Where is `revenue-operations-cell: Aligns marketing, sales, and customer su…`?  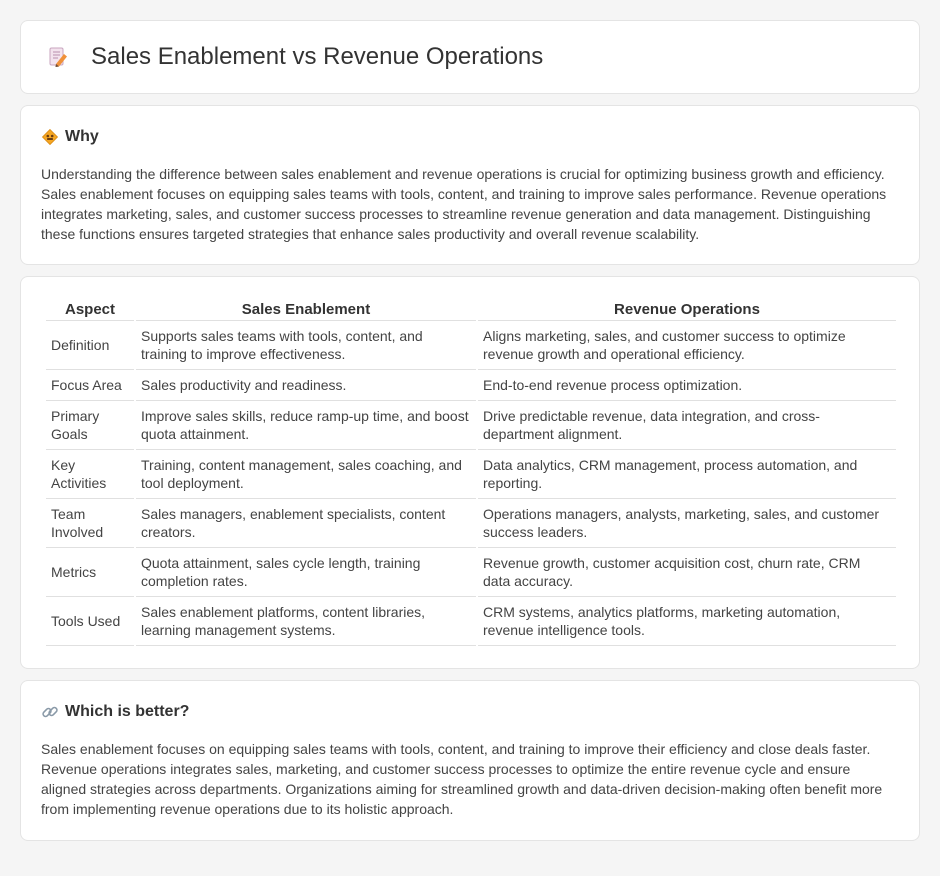 revenue-operations-cell: Aligns marketing, sales, and customer su… is located at coordinates (687, 345).